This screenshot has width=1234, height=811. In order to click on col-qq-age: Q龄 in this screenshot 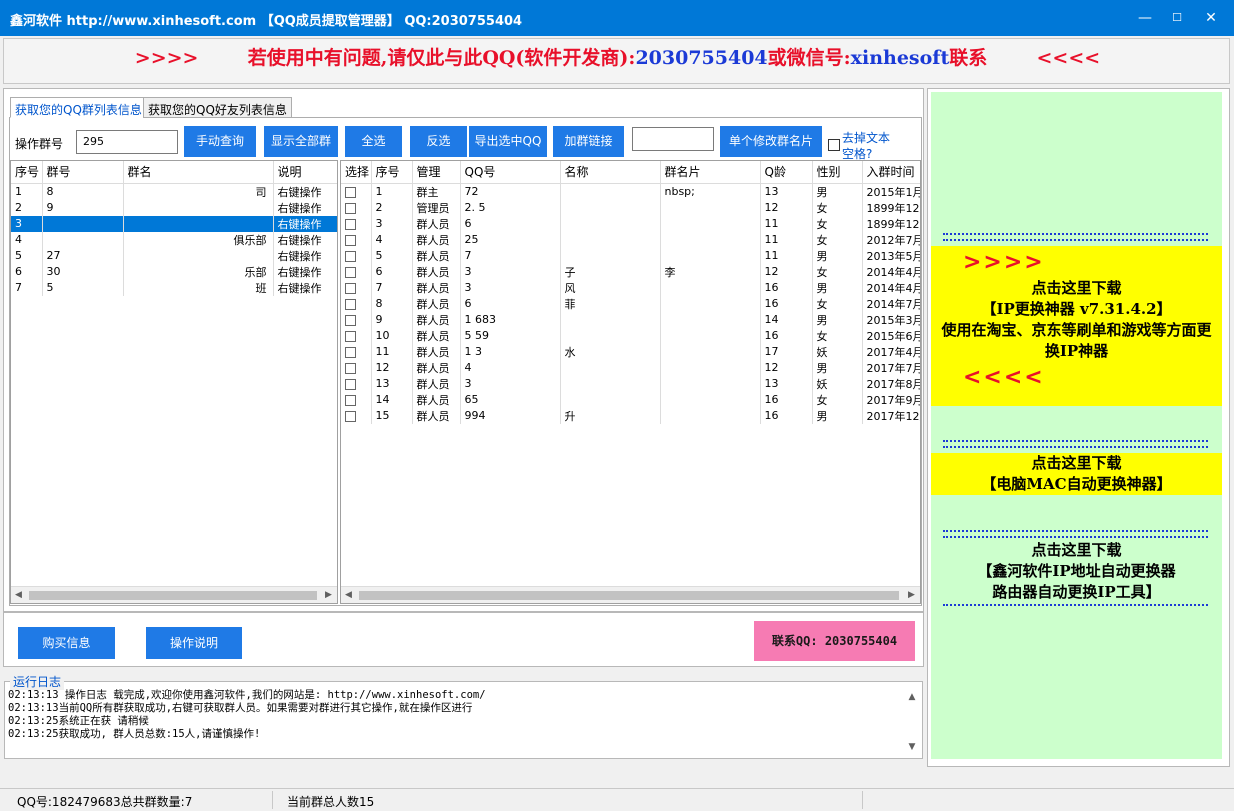, I will do `click(786, 172)`.